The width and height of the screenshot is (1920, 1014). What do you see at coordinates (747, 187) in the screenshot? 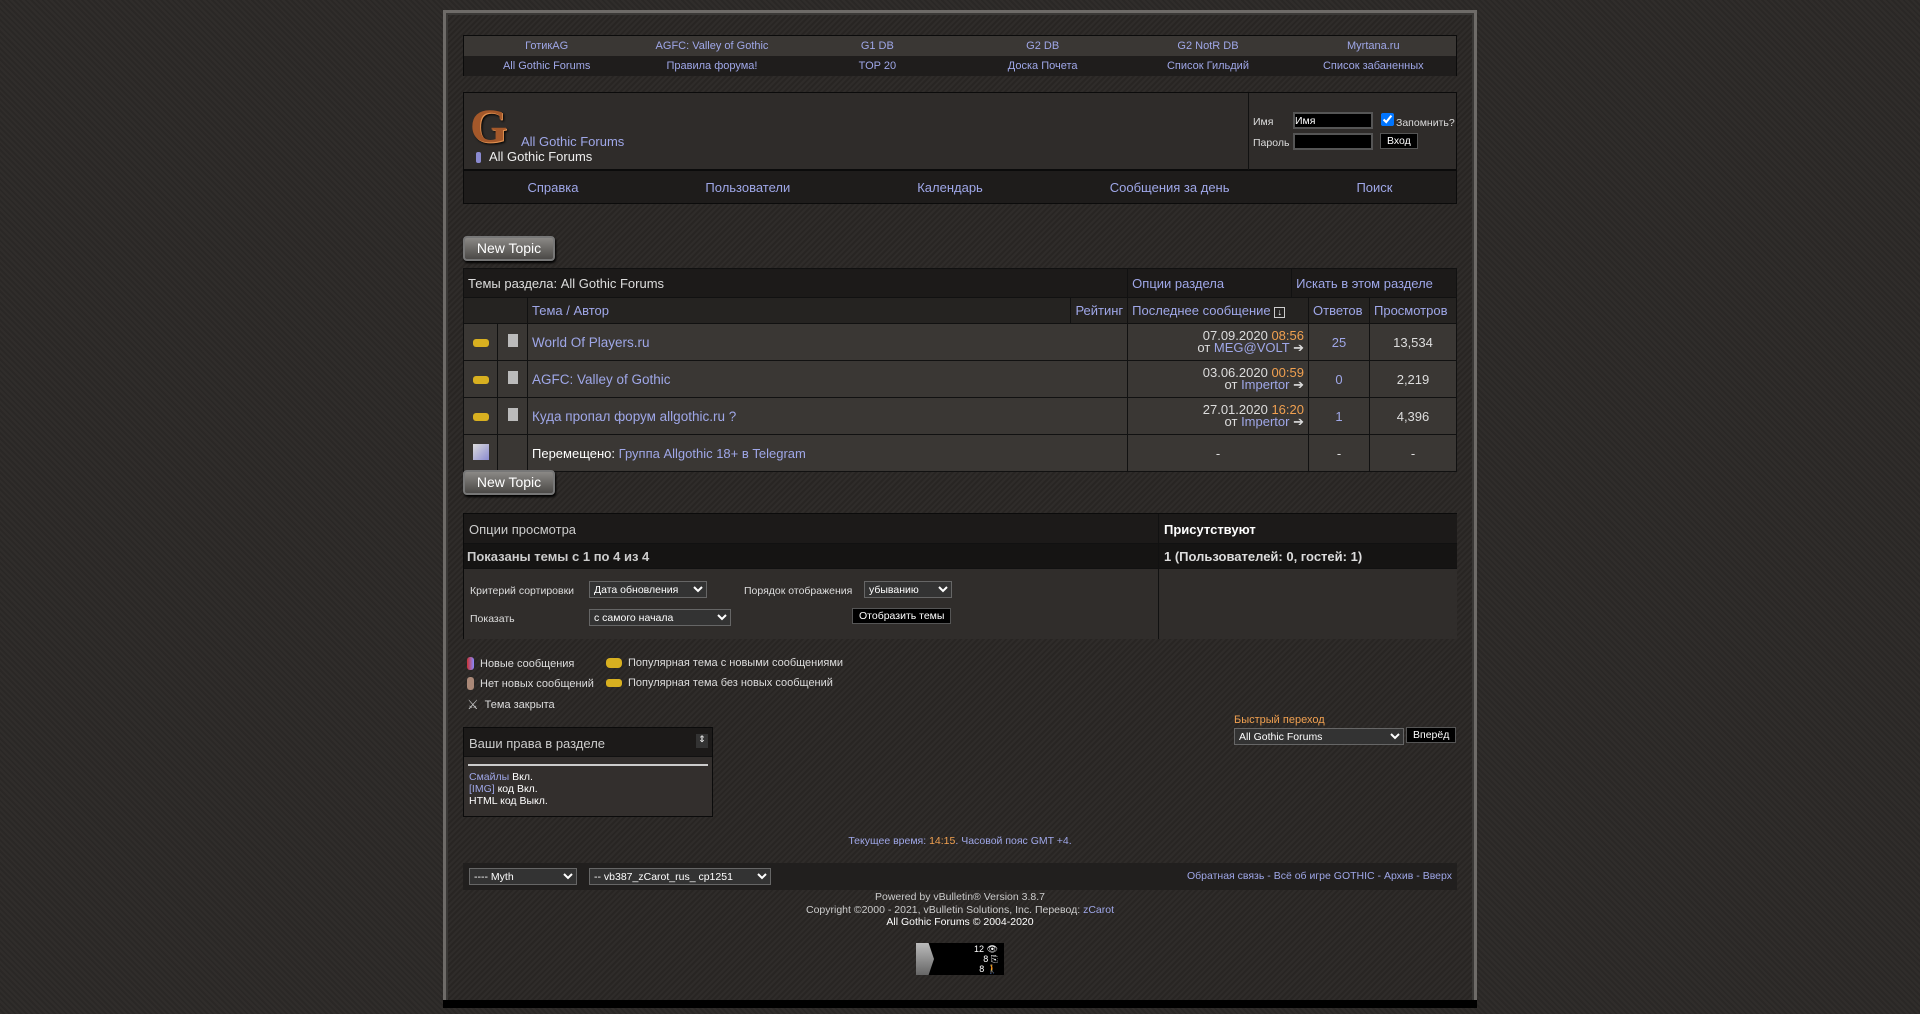
I see `menu-users: Пользователи` at bounding box center [747, 187].